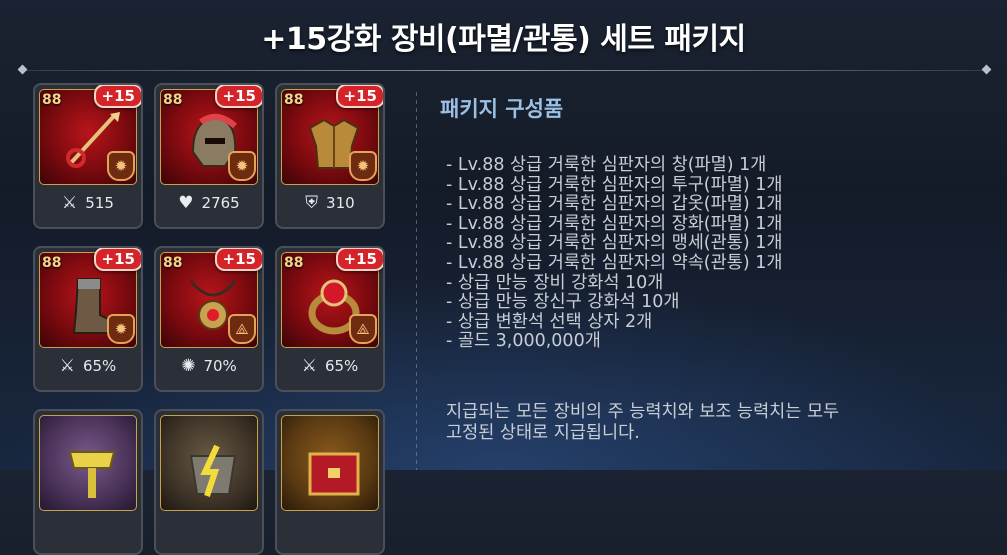 The width and height of the screenshot is (1007, 555). What do you see at coordinates (330, 319) in the screenshot?
I see `item-card-ring: 88 +15 ⟁ ⚔ 65%` at bounding box center [330, 319].